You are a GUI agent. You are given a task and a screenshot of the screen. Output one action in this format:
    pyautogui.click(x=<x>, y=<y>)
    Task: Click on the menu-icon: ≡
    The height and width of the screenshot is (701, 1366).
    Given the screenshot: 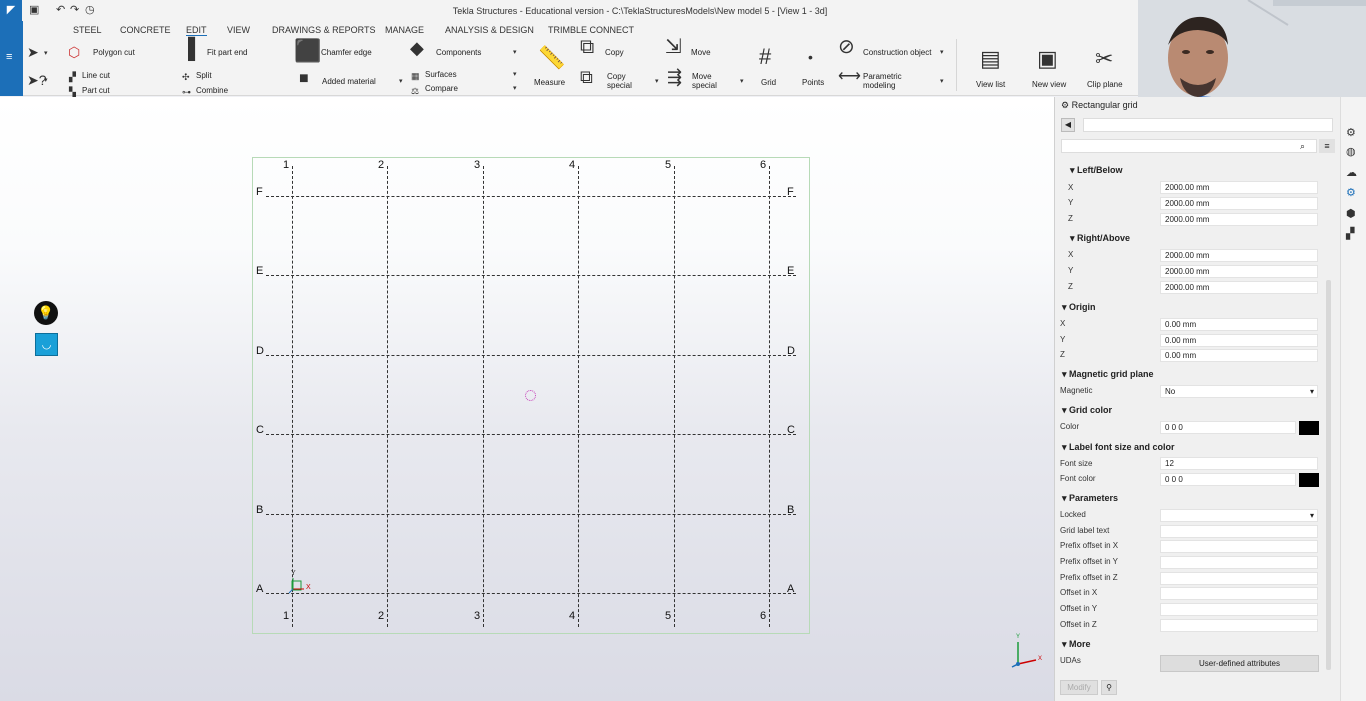 What is the action you would take?
    pyautogui.click(x=9, y=57)
    